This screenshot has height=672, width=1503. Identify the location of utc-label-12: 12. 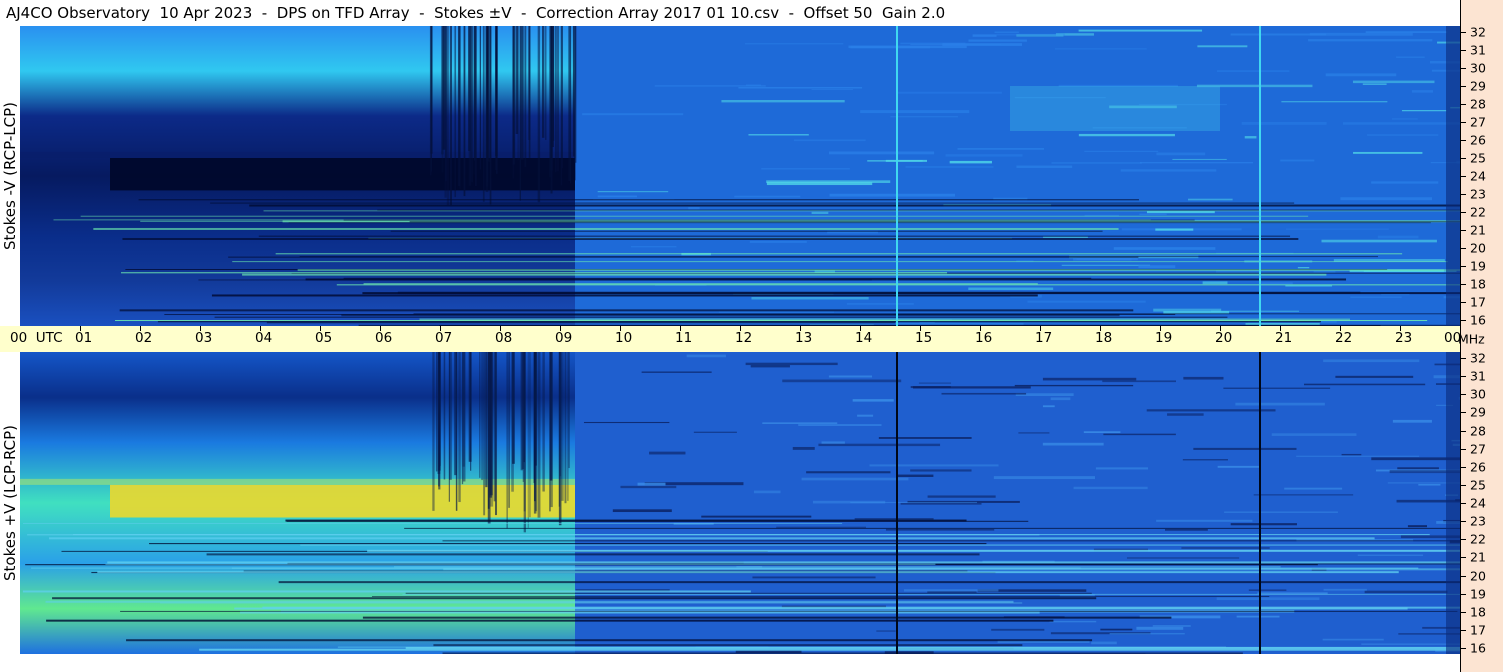
(744, 338).